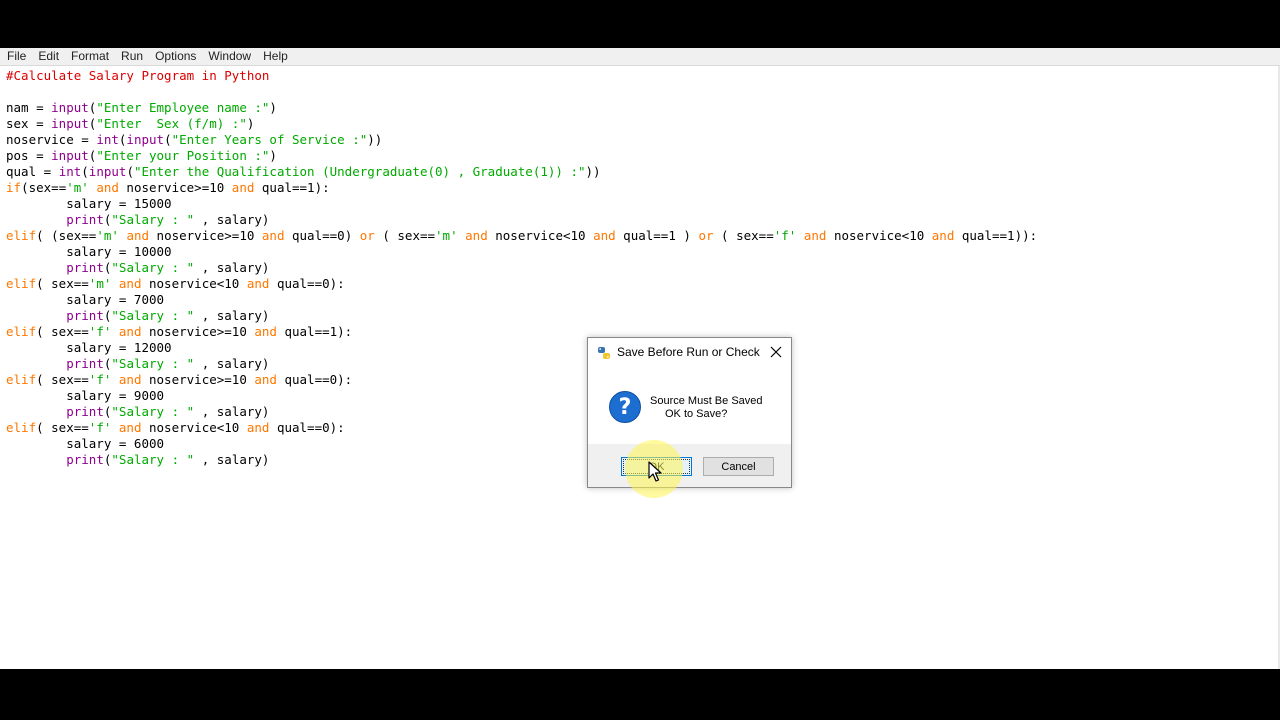  I want to click on code-line: salary = 10000, so click(88, 252).